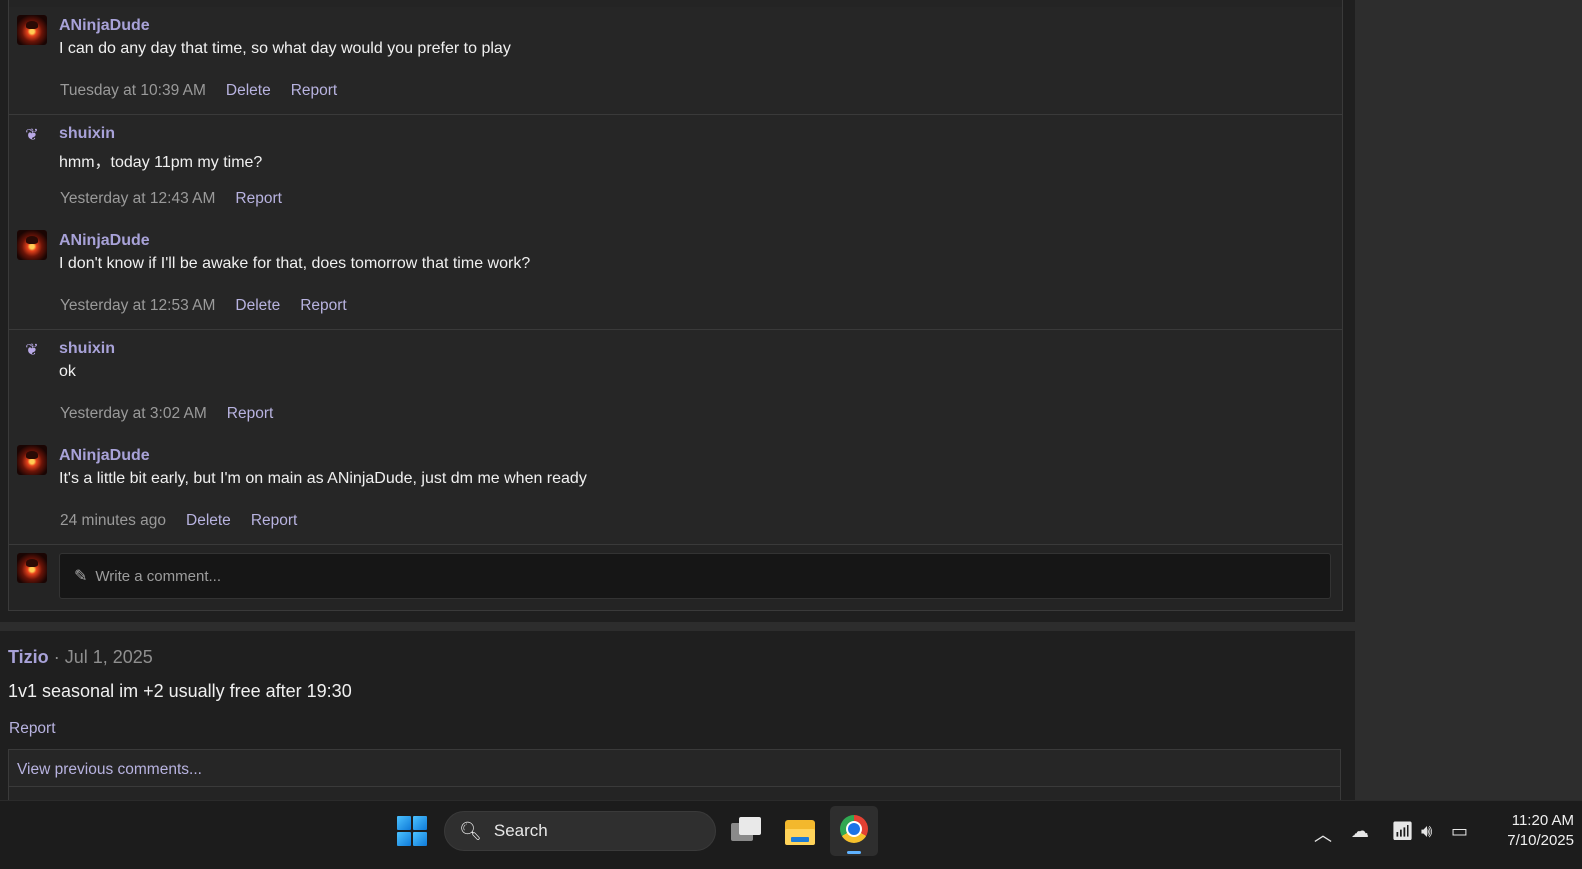 The width and height of the screenshot is (1582, 869). What do you see at coordinates (133, 414) in the screenshot?
I see `comment-timestamp: Yesterday at 3:02 AM` at bounding box center [133, 414].